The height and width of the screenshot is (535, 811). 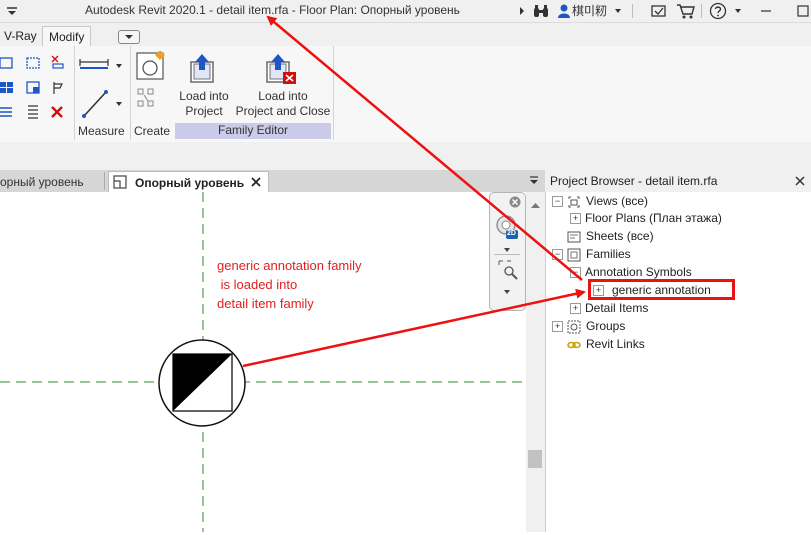 What do you see at coordinates (414, 328) in the screenshot?
I see `arrow-symbol-to-browser` at bounding box center [414, 328].